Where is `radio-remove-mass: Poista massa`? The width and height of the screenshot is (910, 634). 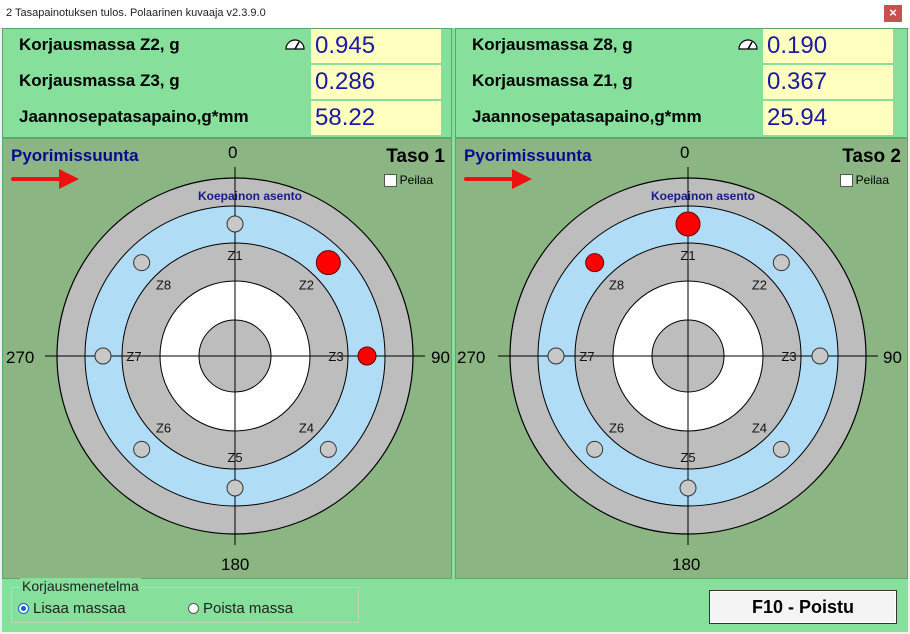
radio-remove-mass: Poista massa is located at coordinates (240, 608).